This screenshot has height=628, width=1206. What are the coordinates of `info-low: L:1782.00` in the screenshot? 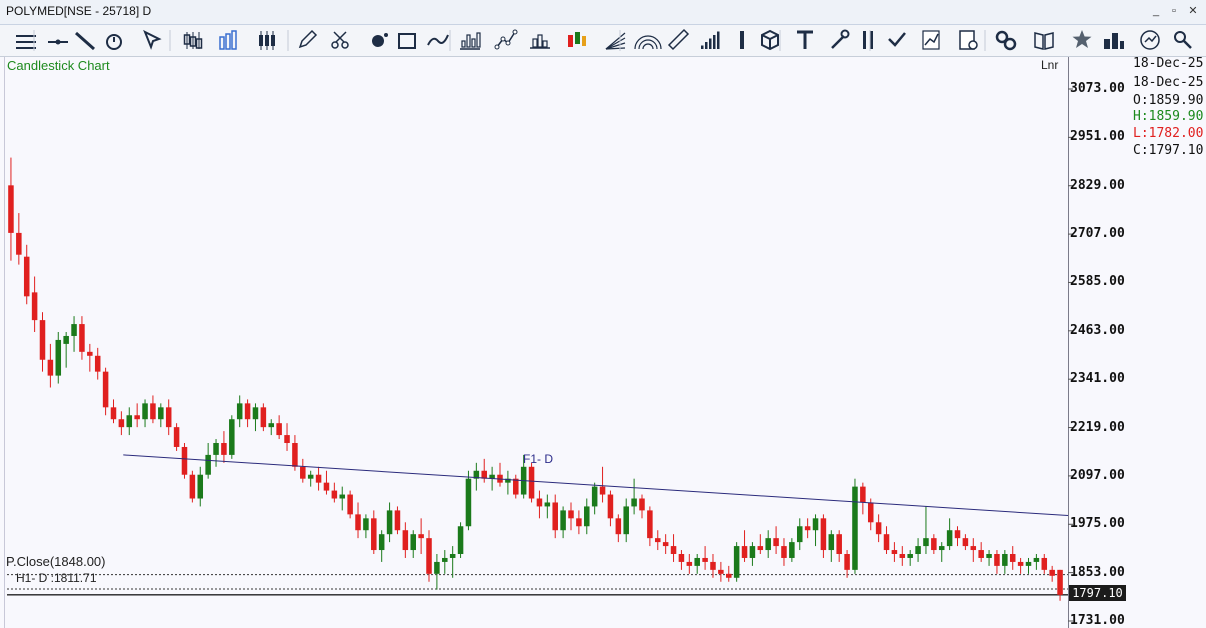 It's located at (1168, 133).